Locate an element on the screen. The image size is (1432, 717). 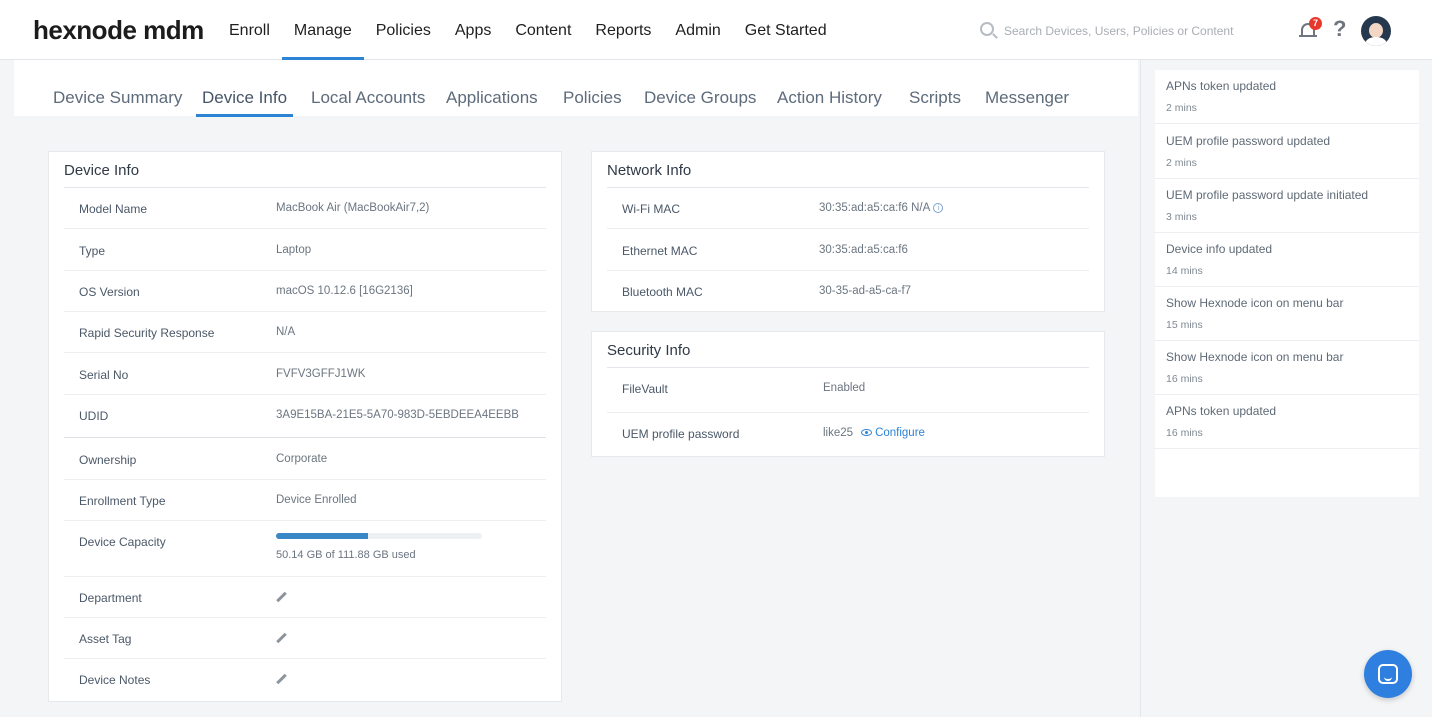
tab-device-summary: Device Summary is located at coordinates (117, 102).